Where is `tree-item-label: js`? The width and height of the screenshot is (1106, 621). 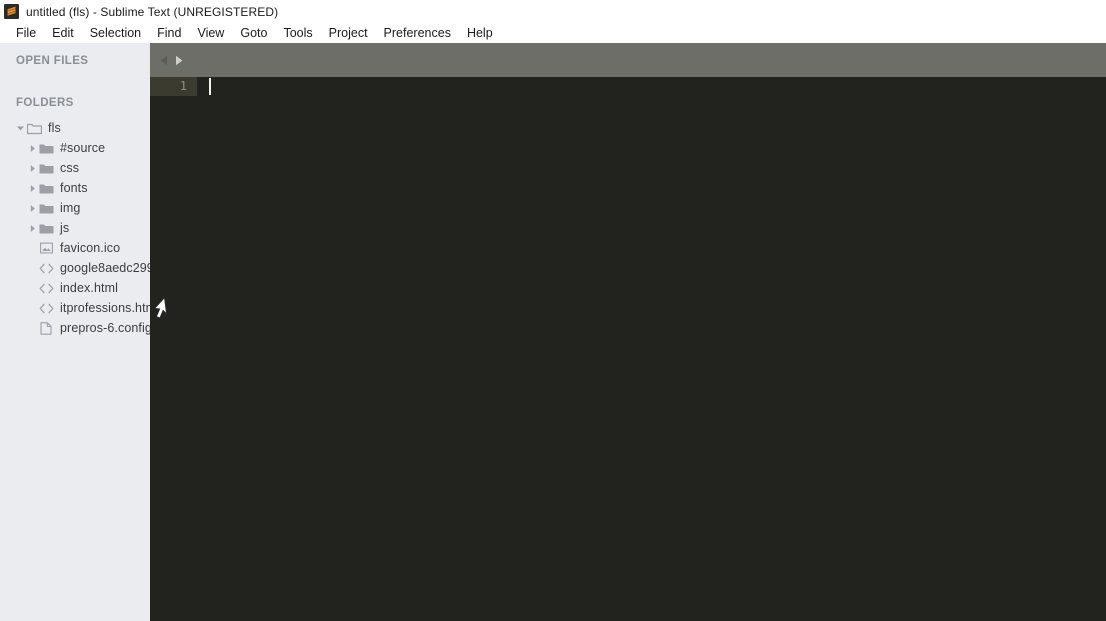 tree-item-label: js is located at coordinates (65, 228).